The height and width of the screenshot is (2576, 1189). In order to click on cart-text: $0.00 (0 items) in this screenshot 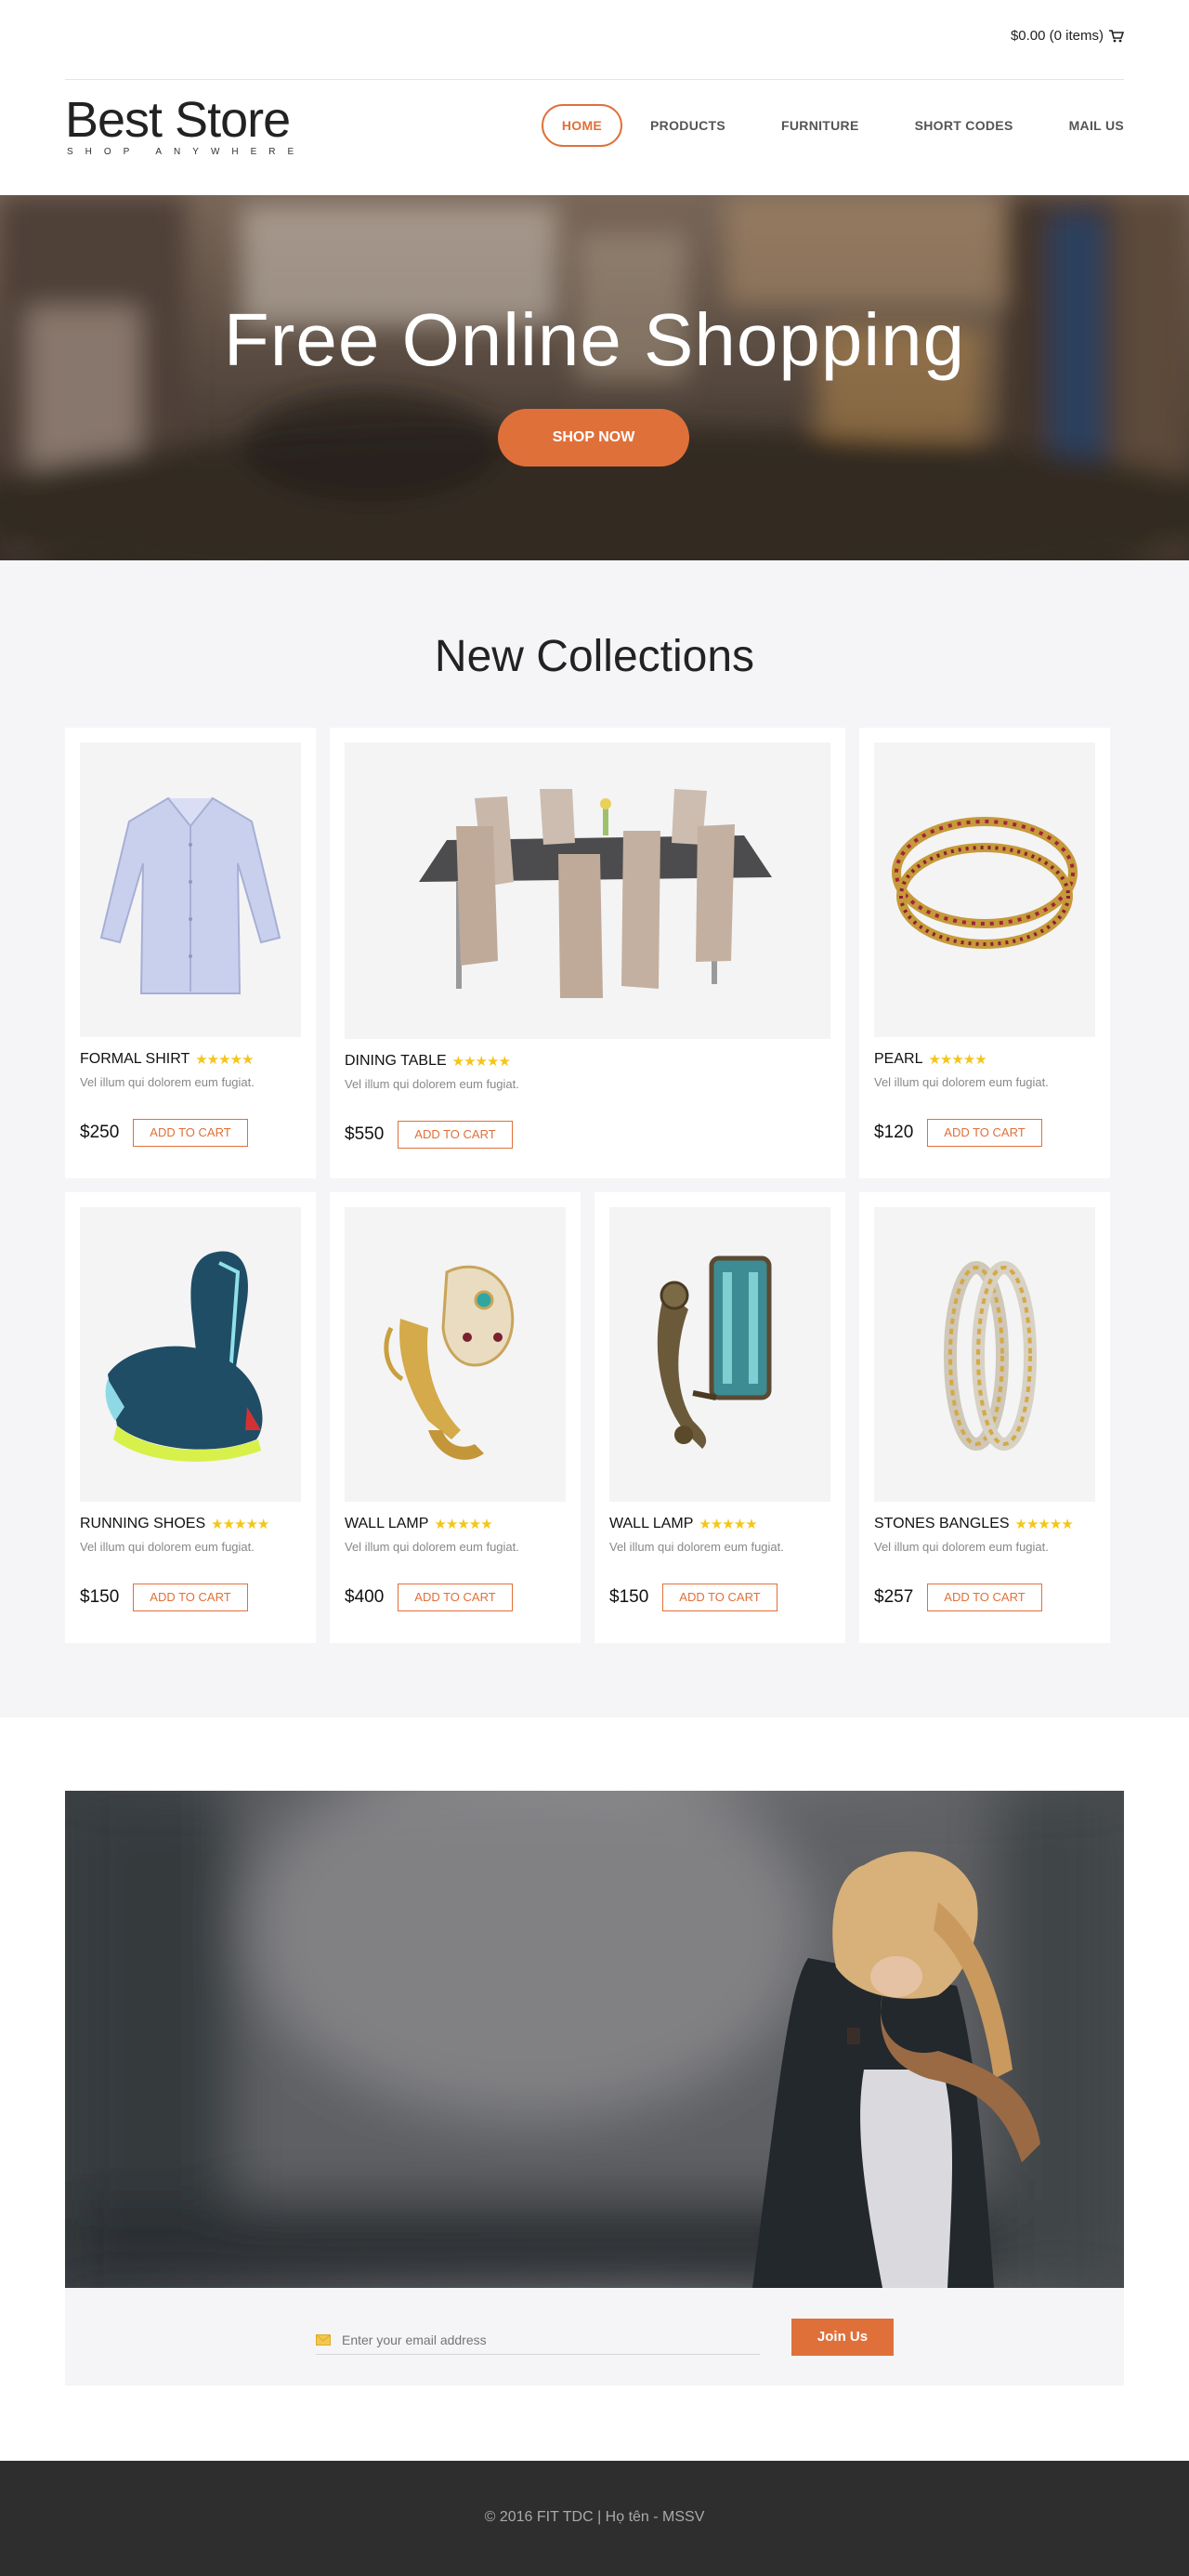, I will do `click(1057, 36)`.